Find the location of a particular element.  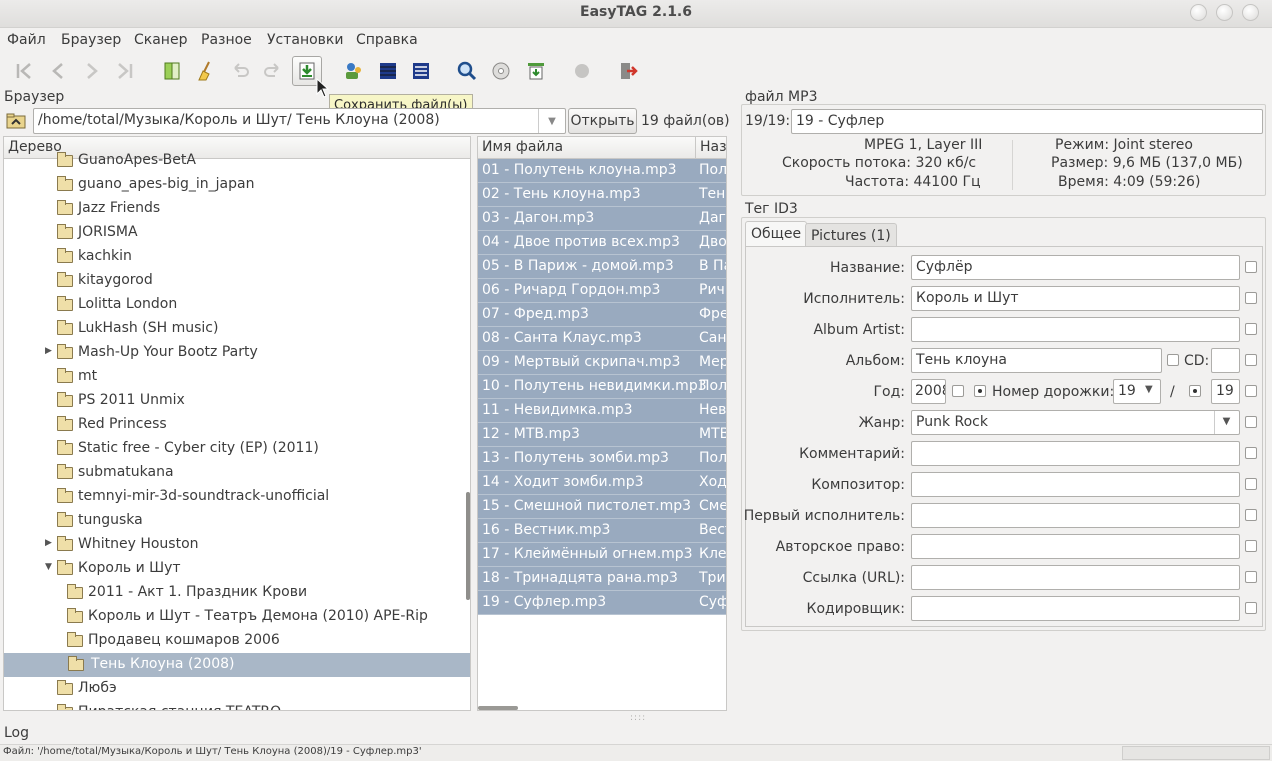

file-row: 18 - Тринадцята рана.mp3 Три is located at coordinates (602, 579).